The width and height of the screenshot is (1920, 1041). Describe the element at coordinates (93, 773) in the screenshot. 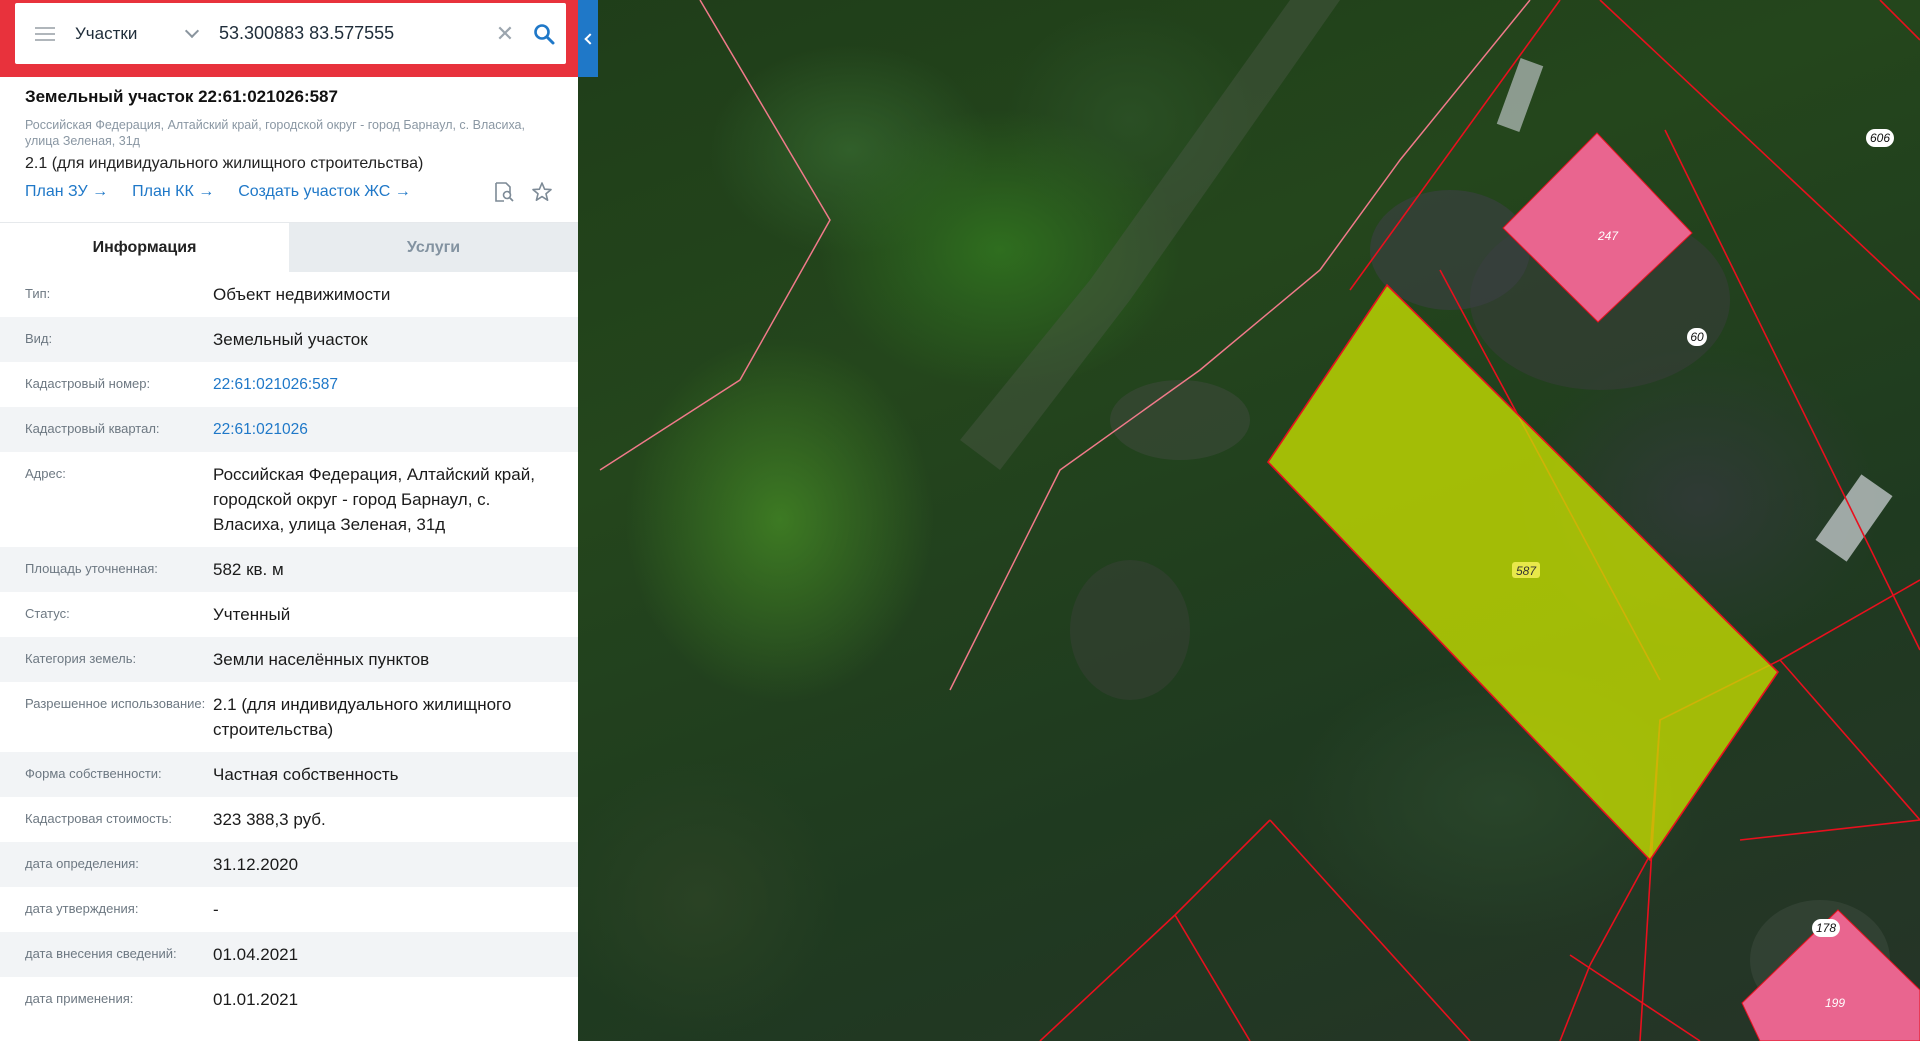

I see `info-key: Форма собственности:` at that location.